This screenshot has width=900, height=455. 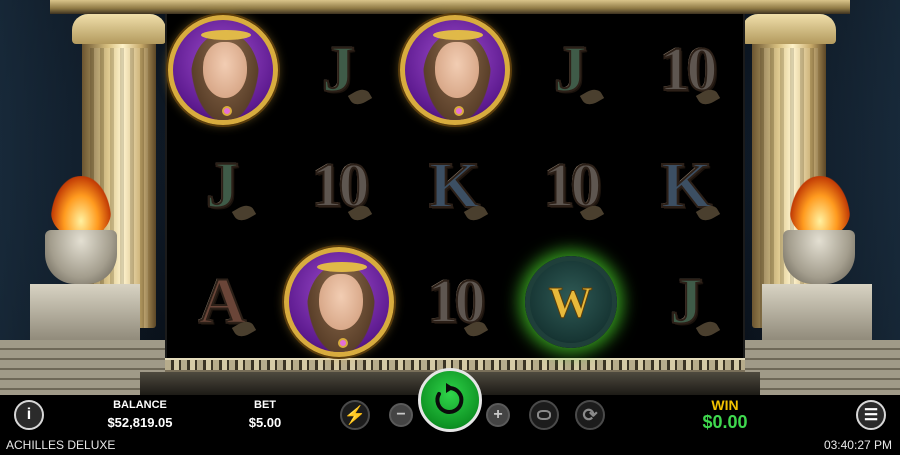 I want to click on right-brazier, so click(x=819, y=257).